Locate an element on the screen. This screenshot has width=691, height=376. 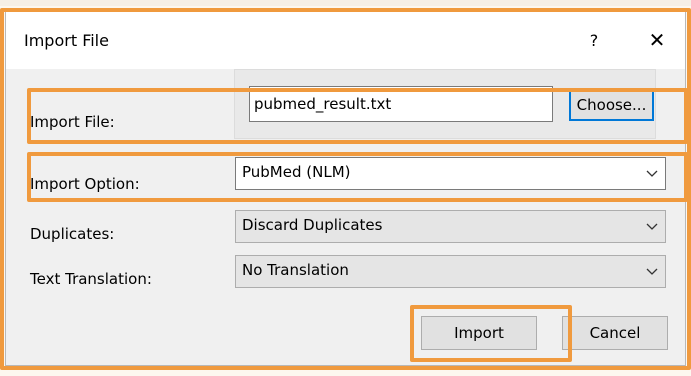
close-icon: ✕ is located at coordinates (657, 40).